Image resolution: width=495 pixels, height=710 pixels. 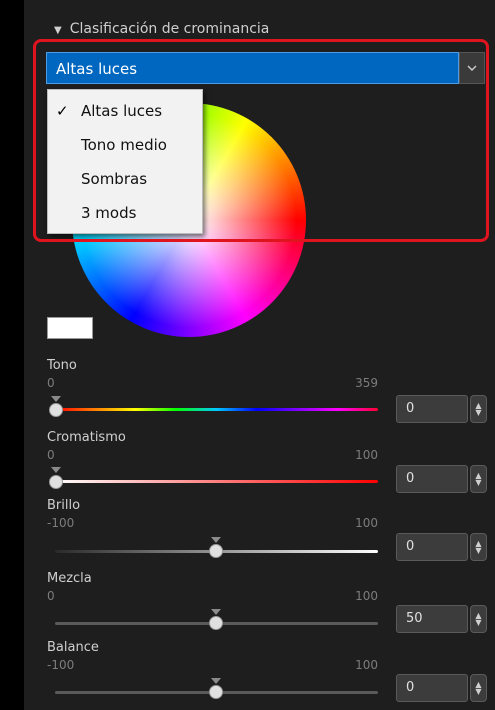 What do you see at coordinates (56, 399) in the screenshot?
I see `tono-marker` at bounding box center [56, 399].